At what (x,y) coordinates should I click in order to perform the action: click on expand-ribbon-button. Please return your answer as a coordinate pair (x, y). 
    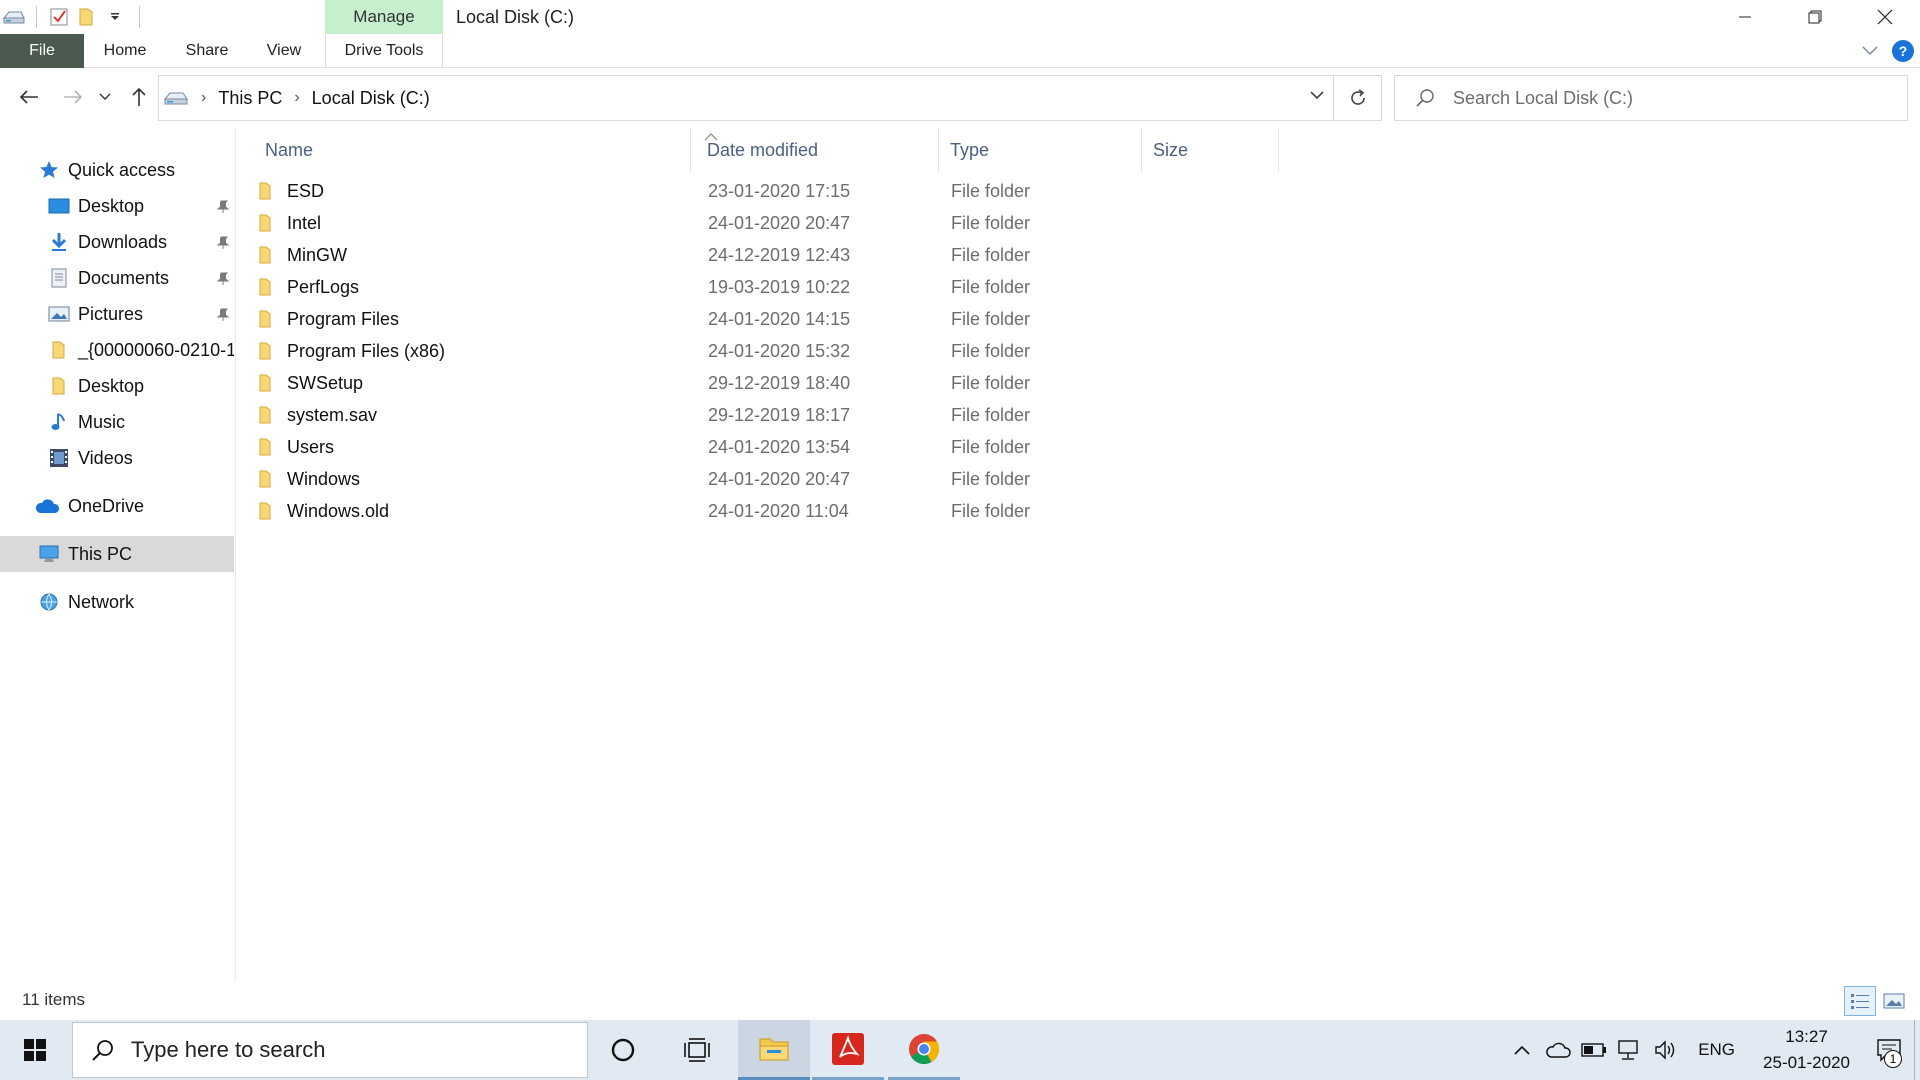
    Looking at the image, I should click on (1870, 51).